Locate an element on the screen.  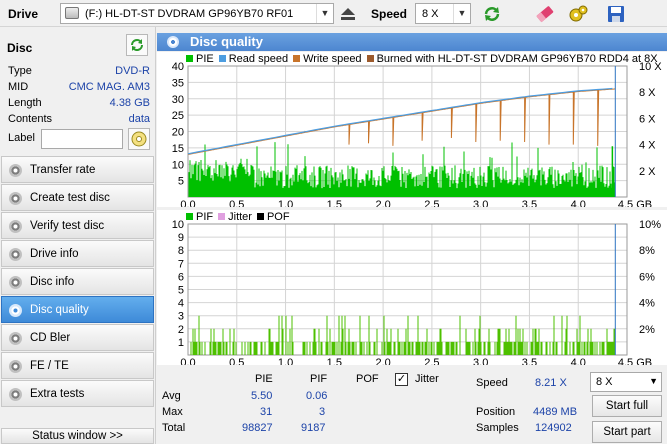
start-full-button: Start full is located at coordinates (627, 406).